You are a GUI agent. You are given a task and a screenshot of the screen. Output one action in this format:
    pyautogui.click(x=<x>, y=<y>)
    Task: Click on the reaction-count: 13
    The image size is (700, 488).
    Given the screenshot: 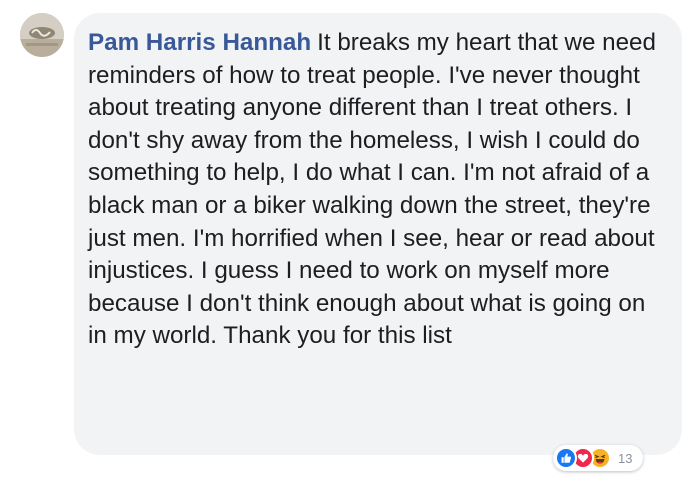 What is the action you would take?
    pyautogui.click(x=625, y=458)
    